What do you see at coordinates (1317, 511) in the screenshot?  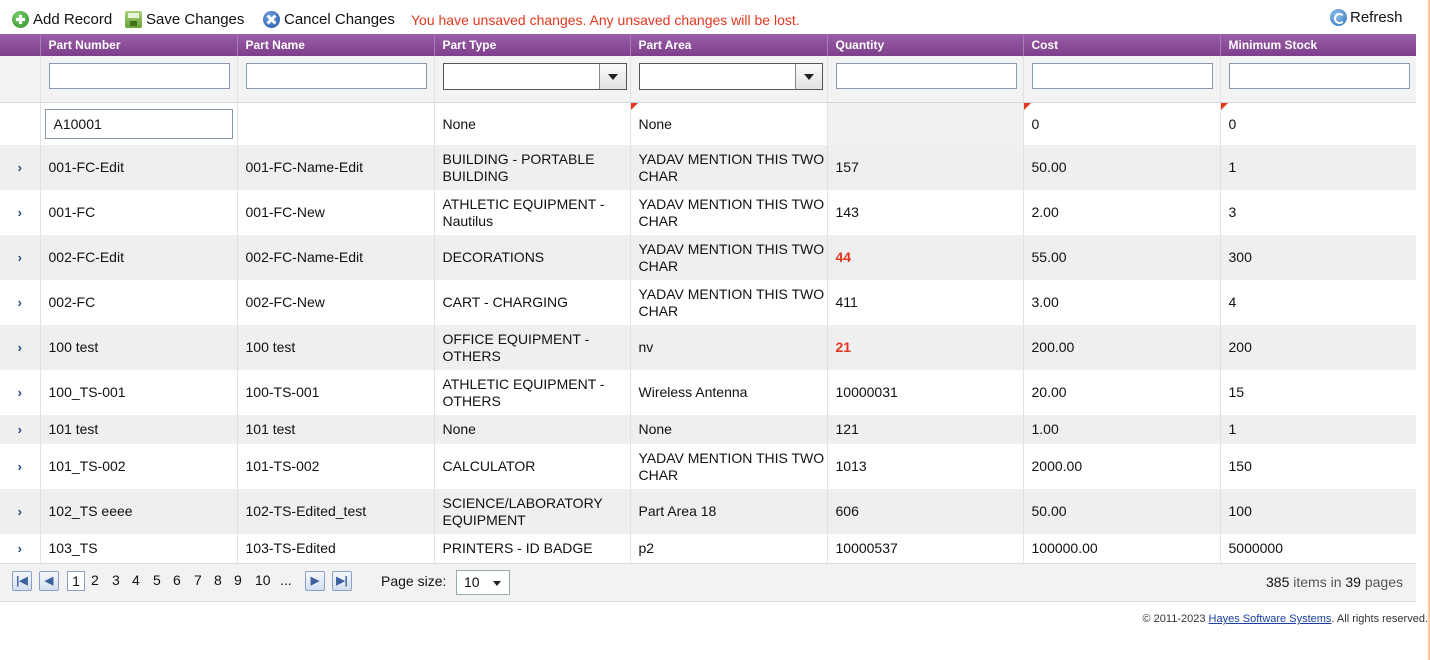 I see `min-stock-cell: 100` at bounding box center [1317, 511].